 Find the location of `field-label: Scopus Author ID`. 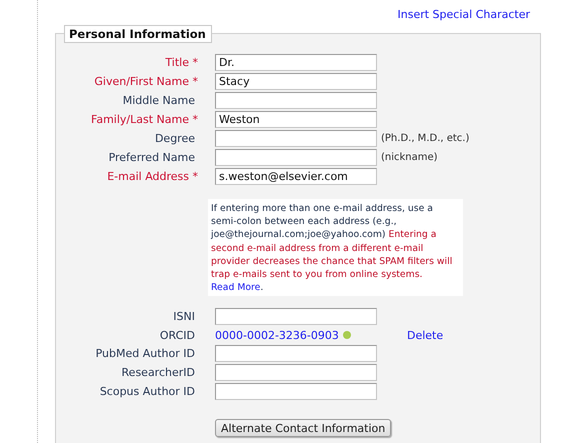

field-label: Scopus Author ID is located at coordinates (146, 391).